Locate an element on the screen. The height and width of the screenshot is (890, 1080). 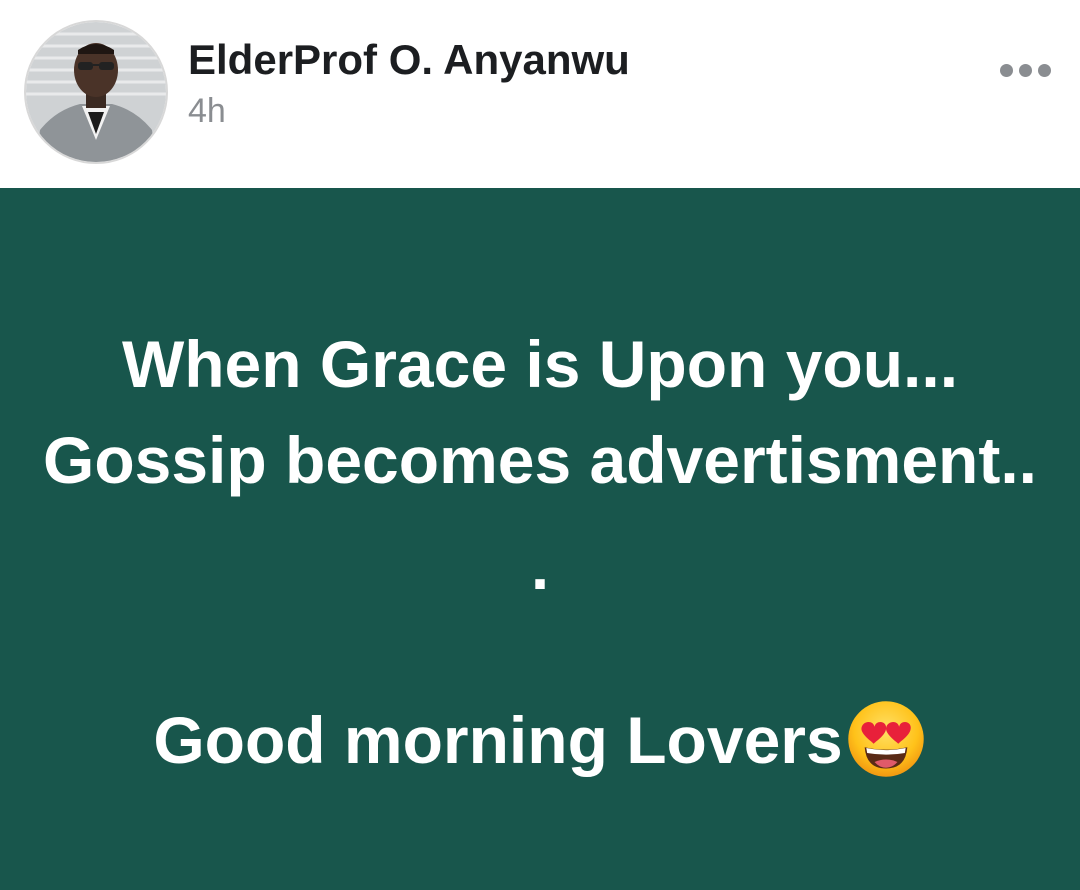
avatar is located at coordinates (96, 92).